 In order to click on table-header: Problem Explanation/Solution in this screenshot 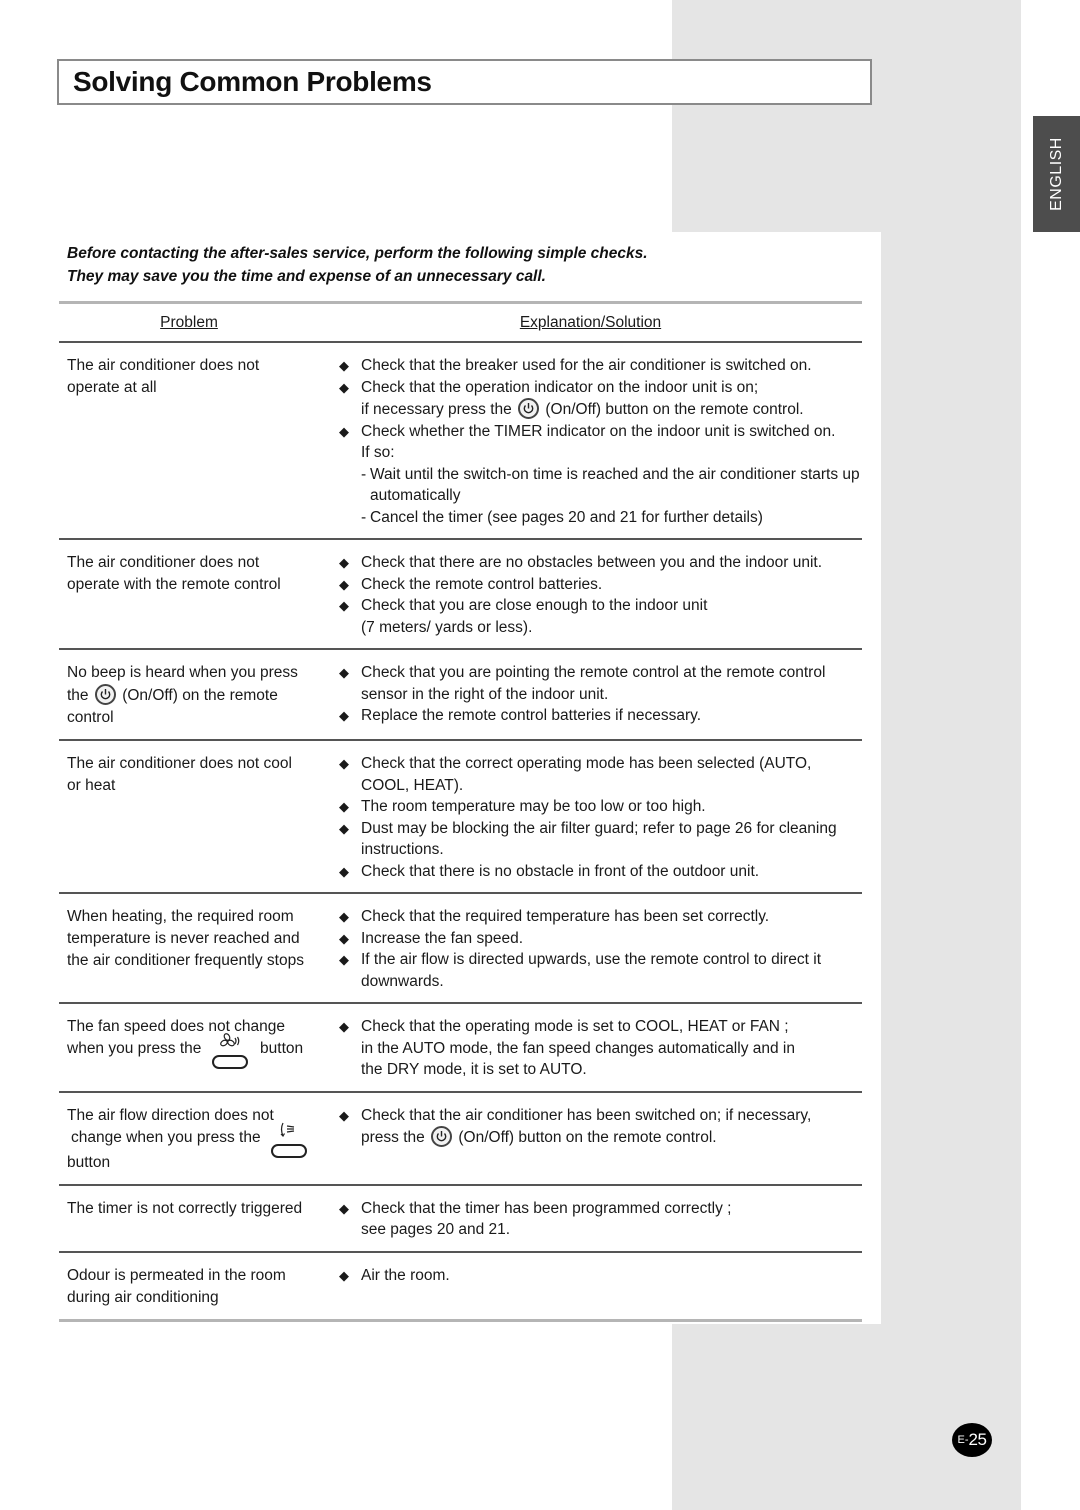, I will do `click(460, 322)`.